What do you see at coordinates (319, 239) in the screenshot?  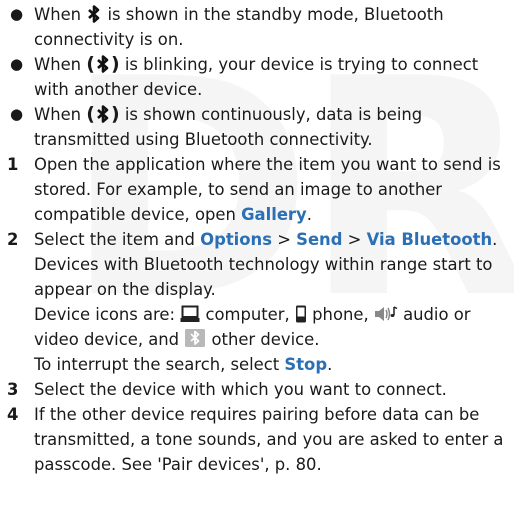 I see `send-link: Send` at bounding box center [319, 239].